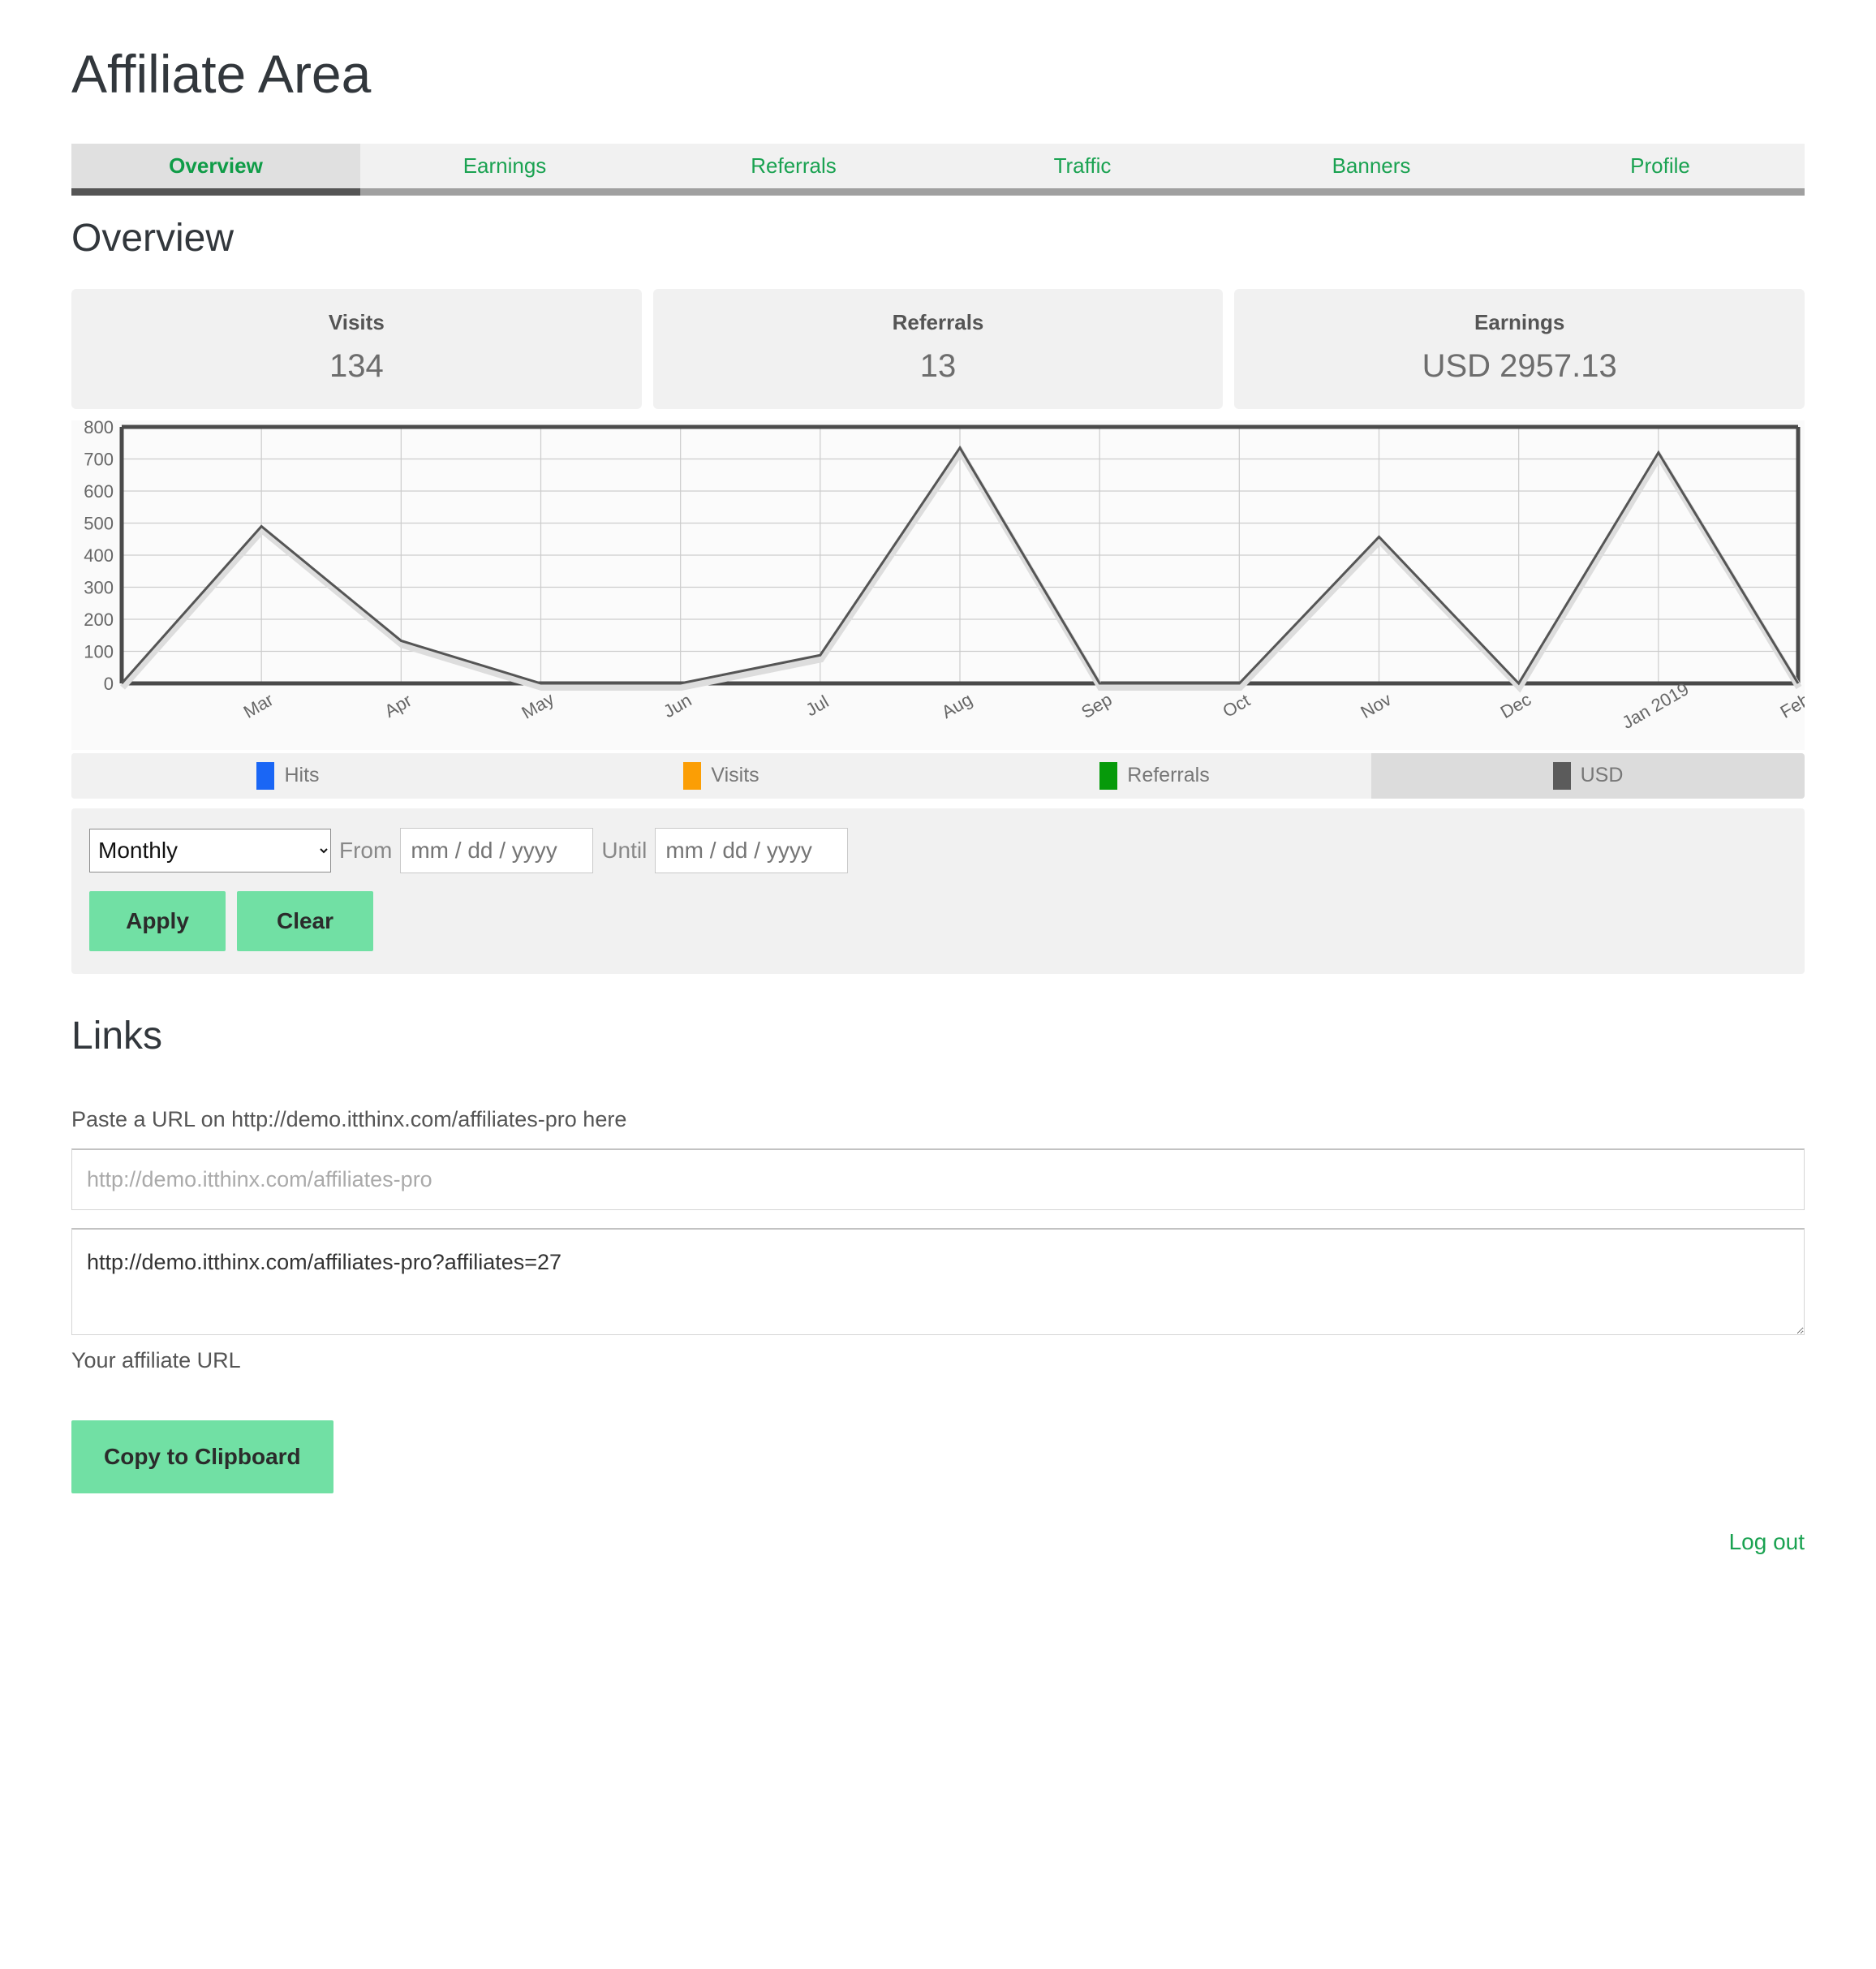 The height and width of the screenshot is (1969, 1876). Describe the element at coordinates (938, 1179) in the screenshot. I see `paste-url-input` at that location.